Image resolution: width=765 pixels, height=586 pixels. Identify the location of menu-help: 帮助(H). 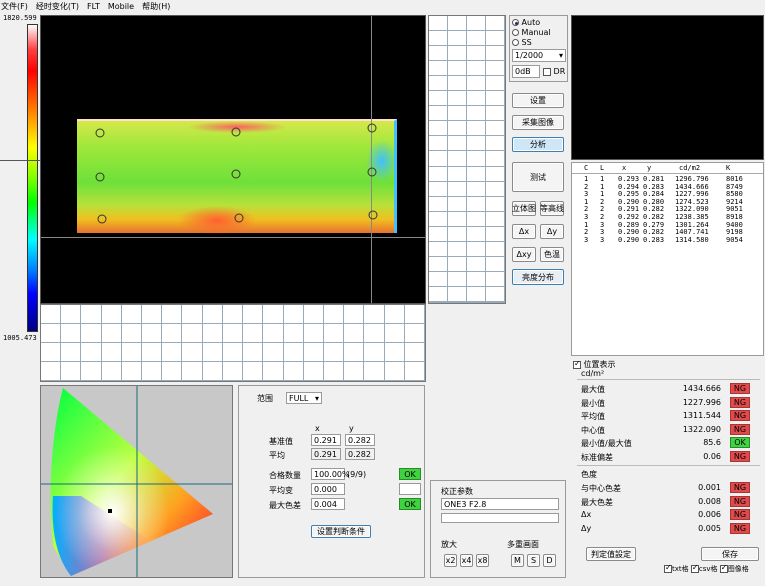
(156, 6).